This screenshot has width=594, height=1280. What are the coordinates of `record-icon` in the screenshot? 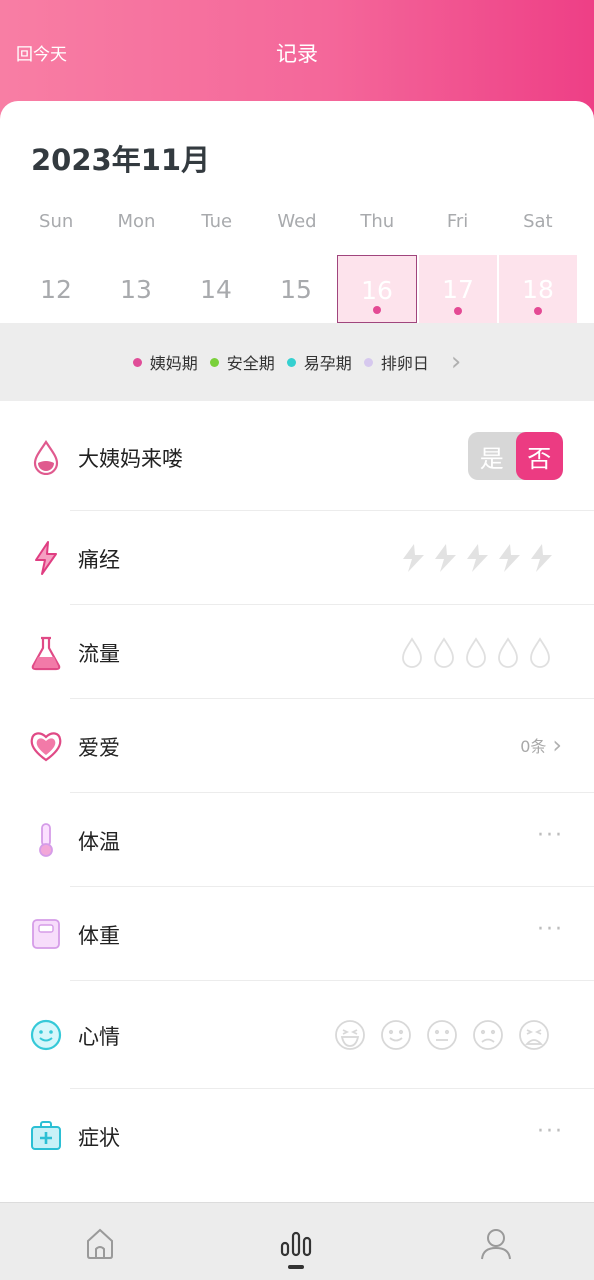 It's located at (296, 1243).